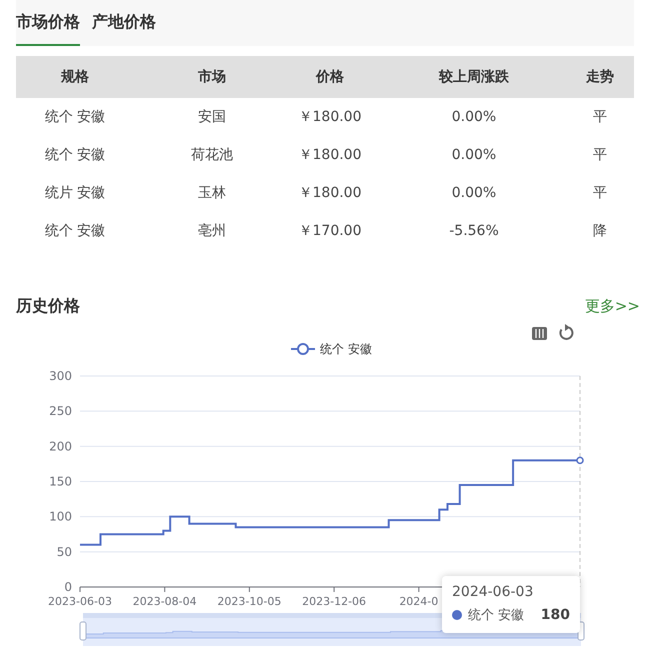  Describe the element at coordinates (566, 332) in the screenshot. I see `refresh-icon` at that location.